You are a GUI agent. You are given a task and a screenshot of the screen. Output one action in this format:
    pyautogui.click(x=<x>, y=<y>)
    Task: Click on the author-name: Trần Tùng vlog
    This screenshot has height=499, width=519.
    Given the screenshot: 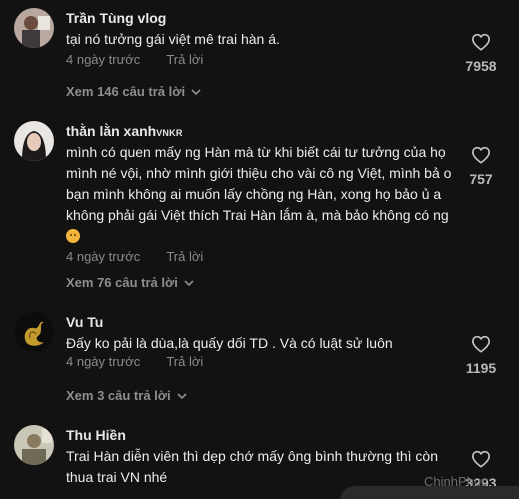 What is the action you would take?
    pyautogui.click(x=116, y=18)
    